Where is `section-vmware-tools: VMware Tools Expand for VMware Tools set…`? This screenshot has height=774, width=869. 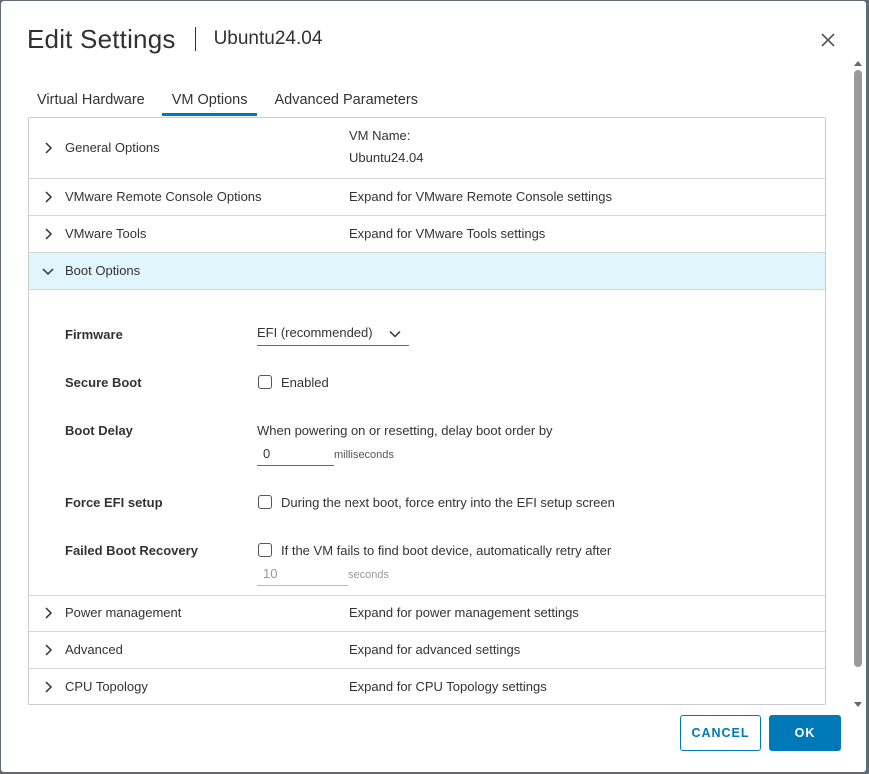
section-vmware-tools: VMware Tools Expand for VMware Tools set… is located at coordinates (427, 234).